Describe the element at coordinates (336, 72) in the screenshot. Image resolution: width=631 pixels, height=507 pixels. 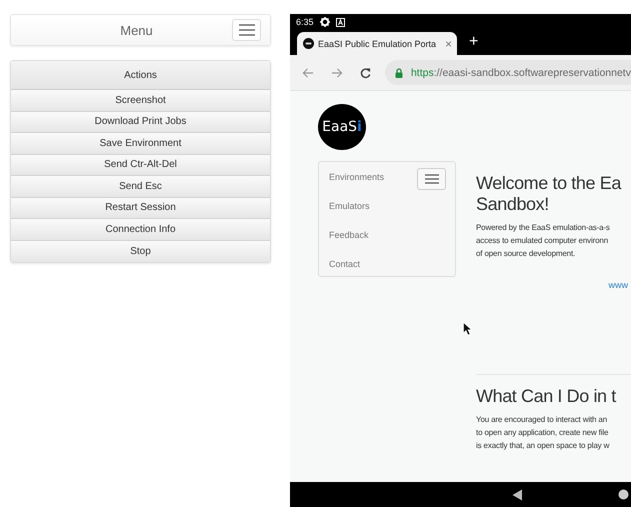
I see `forward-icon` at that location.